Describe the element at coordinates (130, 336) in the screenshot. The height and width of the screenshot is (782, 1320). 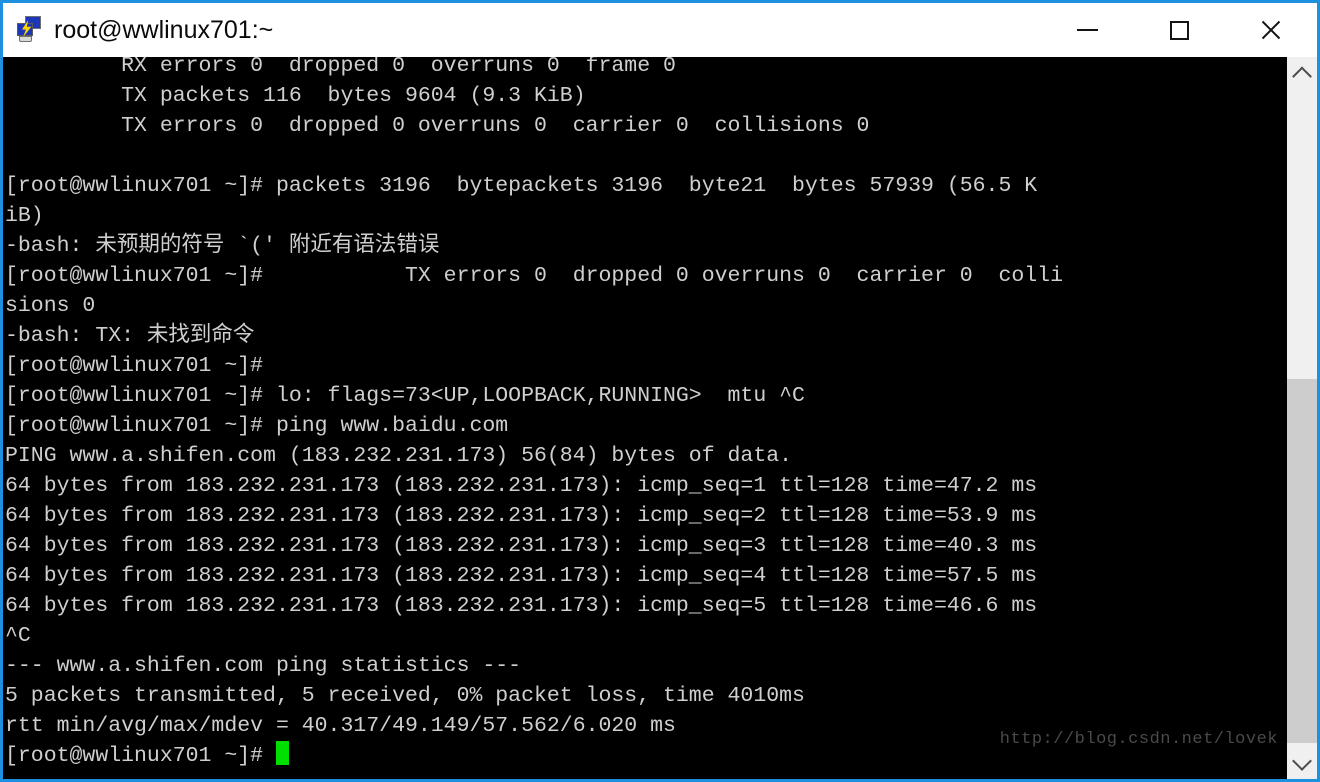
I see `terminal-line: -bash: TX: 未找到命令` at that location.